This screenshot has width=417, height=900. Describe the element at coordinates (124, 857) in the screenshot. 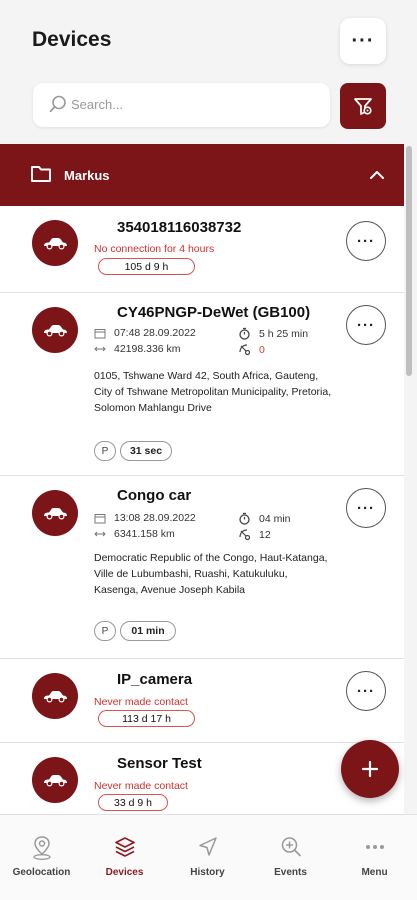

I see `nav-devices: Devices` at that location.